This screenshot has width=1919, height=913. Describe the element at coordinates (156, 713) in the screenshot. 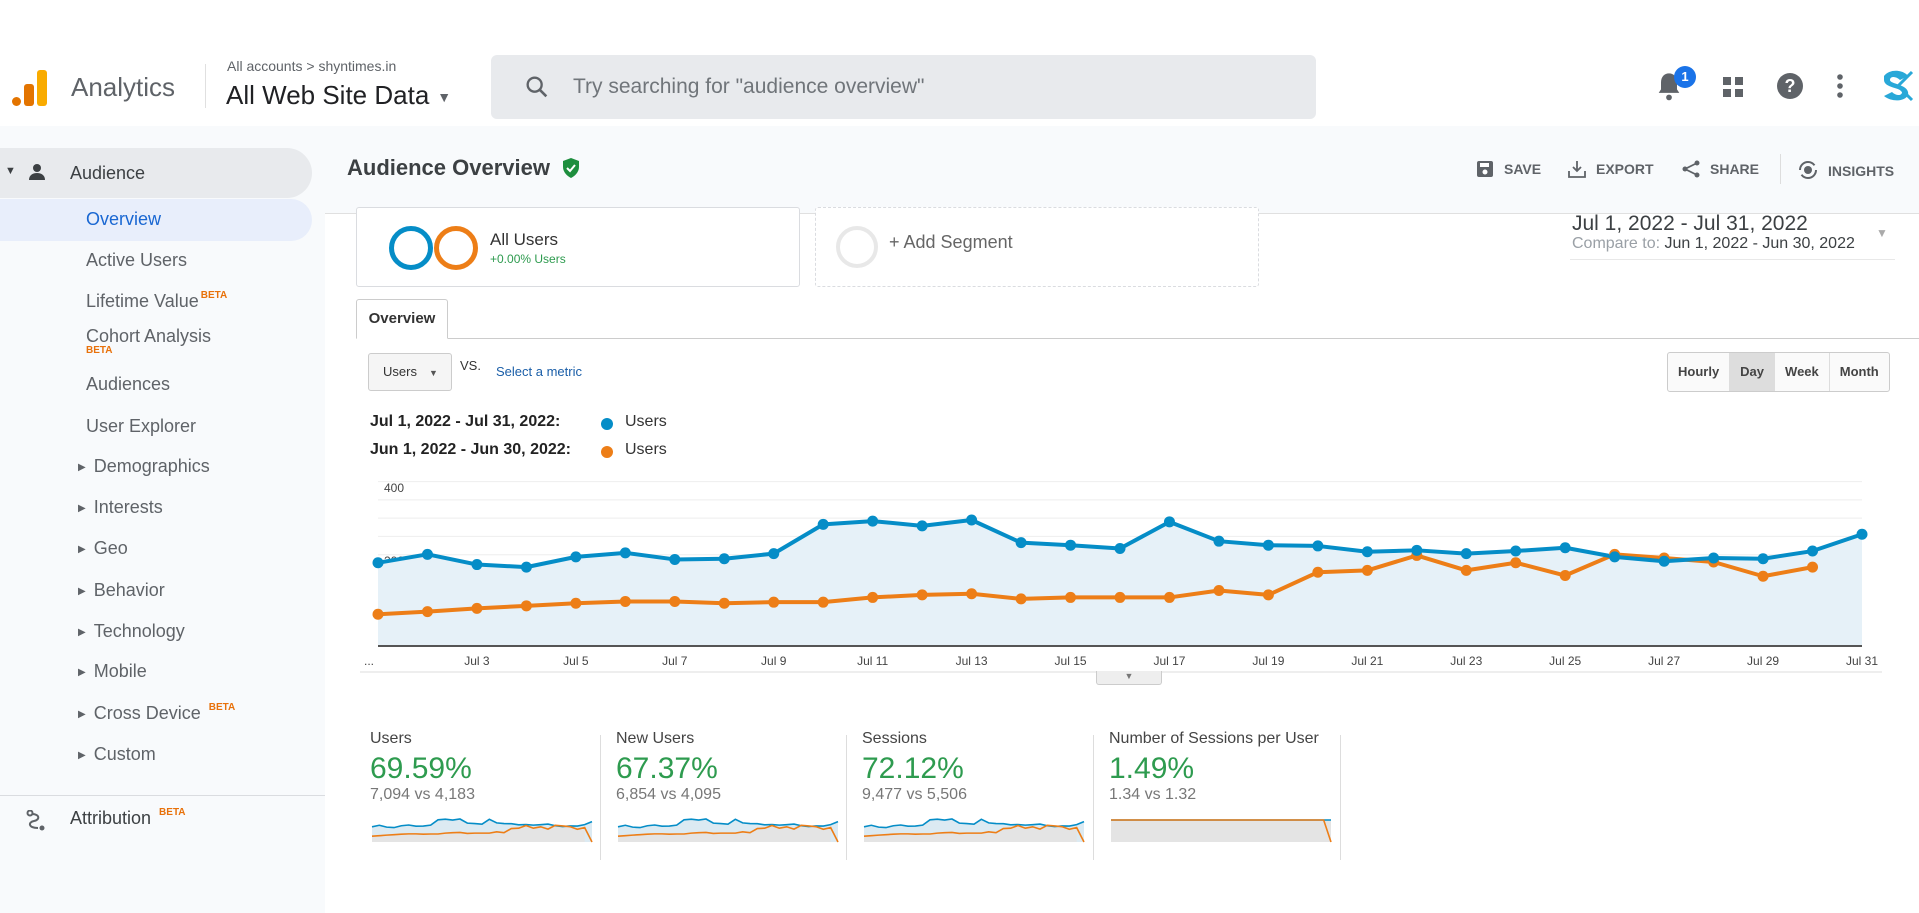

I see `sidebar-item-cross-device: ▶ Cross Device BETA` at that location.